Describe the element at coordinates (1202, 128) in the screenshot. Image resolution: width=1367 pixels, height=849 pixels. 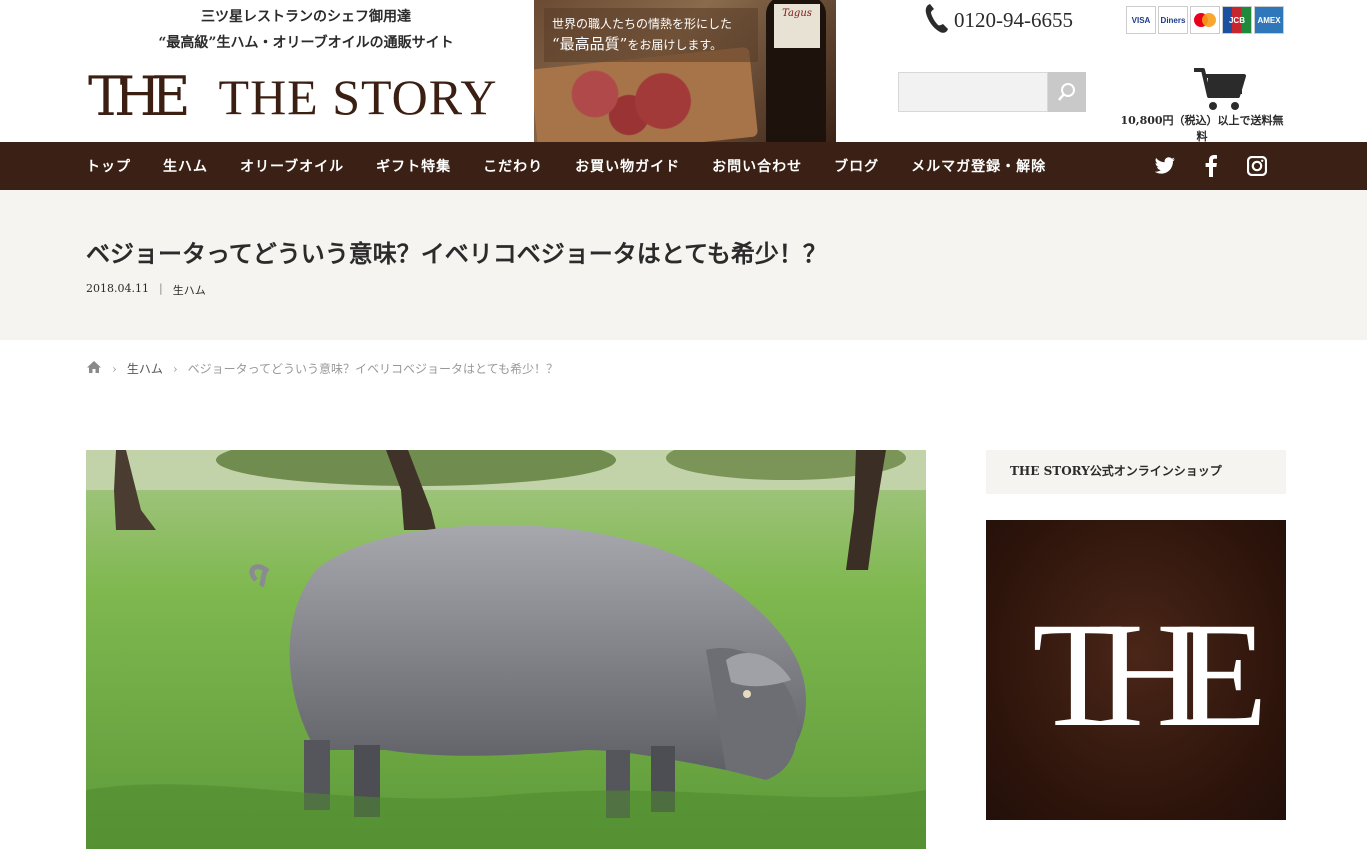
I see `free-shipping-note: 10,800円（税込）以上で送料無料` at that location.